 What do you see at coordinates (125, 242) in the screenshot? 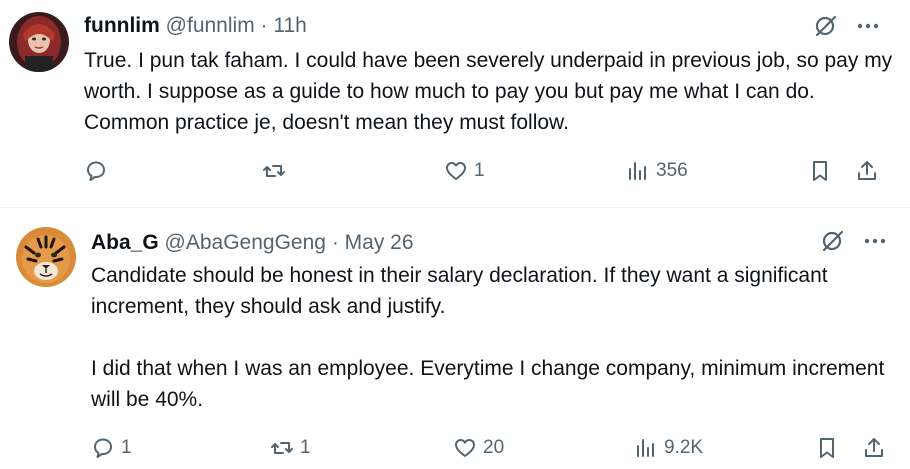
I see `display-name: Aba_G` at bounding box center [125, 242].